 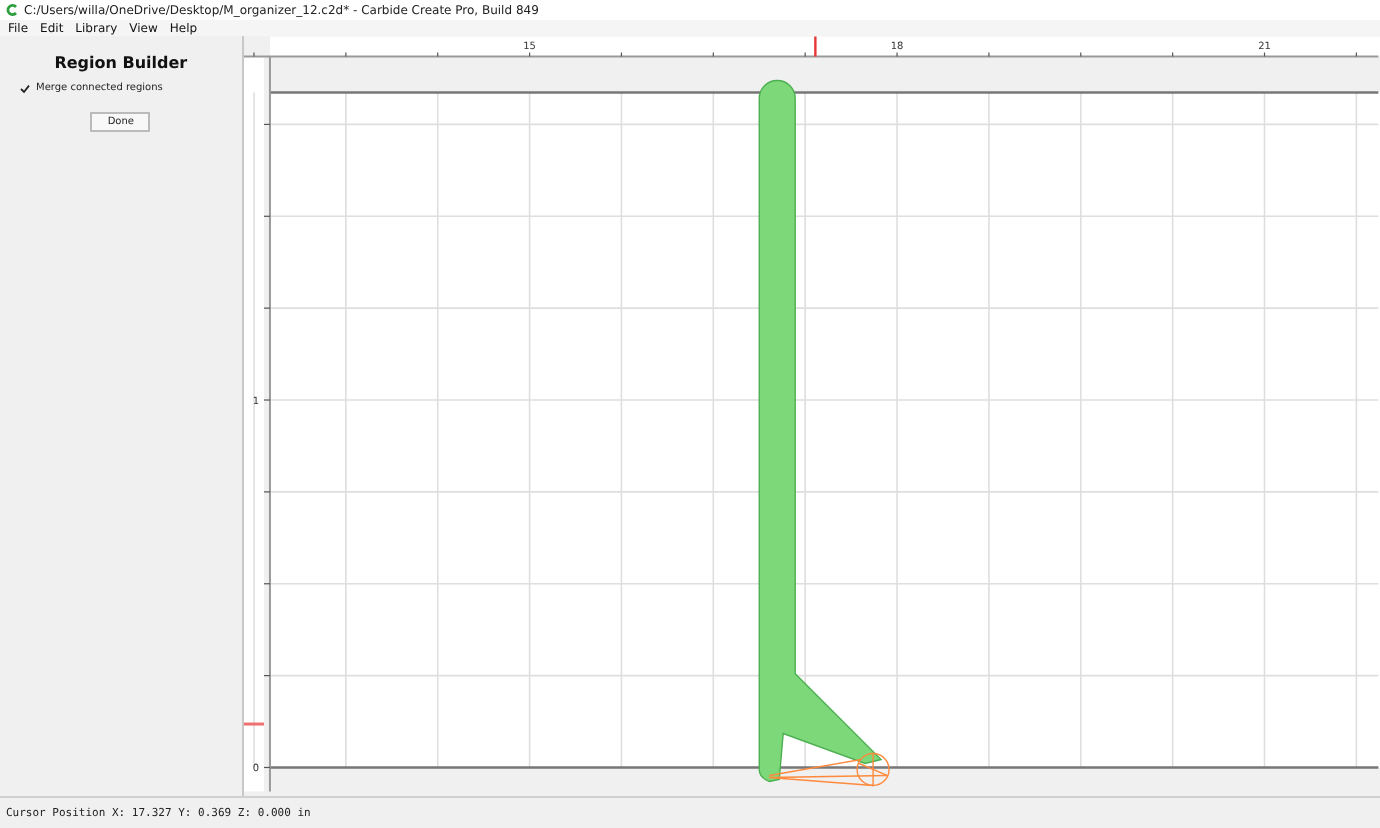 I want to click on toolpath-drawing, so click(x=829, y=769).